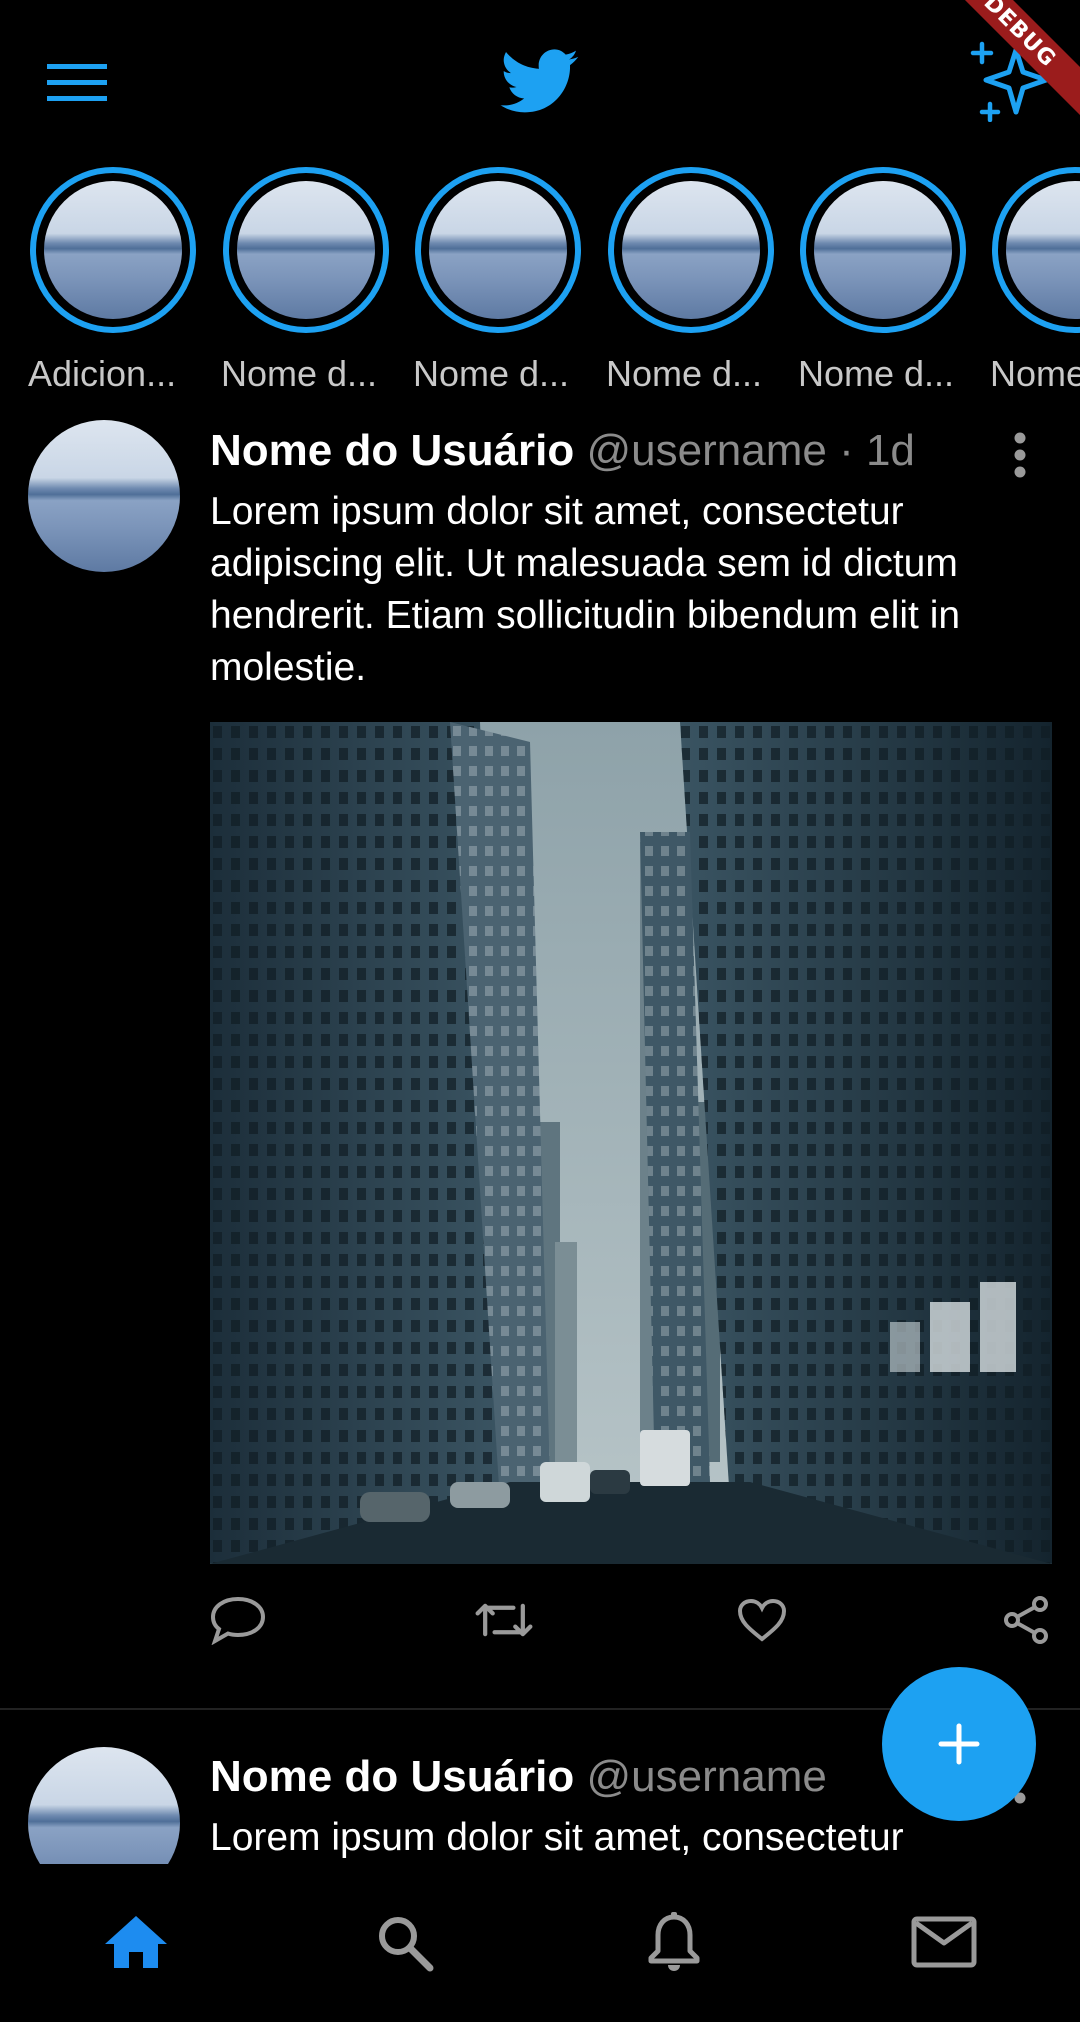 Image resolution: width=1080 pixels, height=2022 pixels. I want to click on more-vert-icon, so click(1020, 455).